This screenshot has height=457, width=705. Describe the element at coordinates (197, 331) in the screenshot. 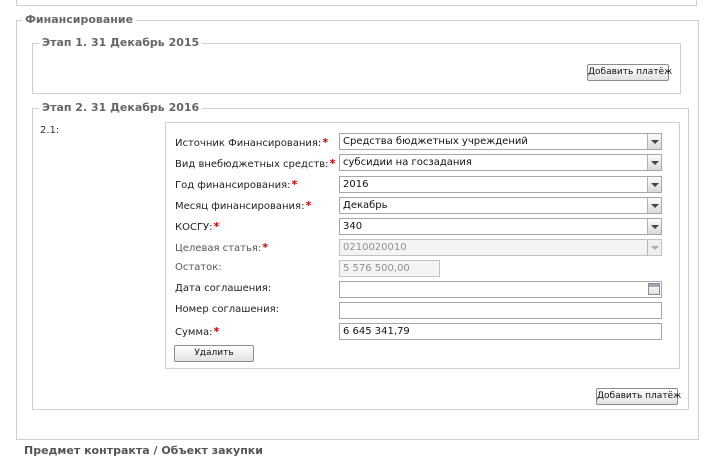

I see `amount-label: Сумма:*` at that location.